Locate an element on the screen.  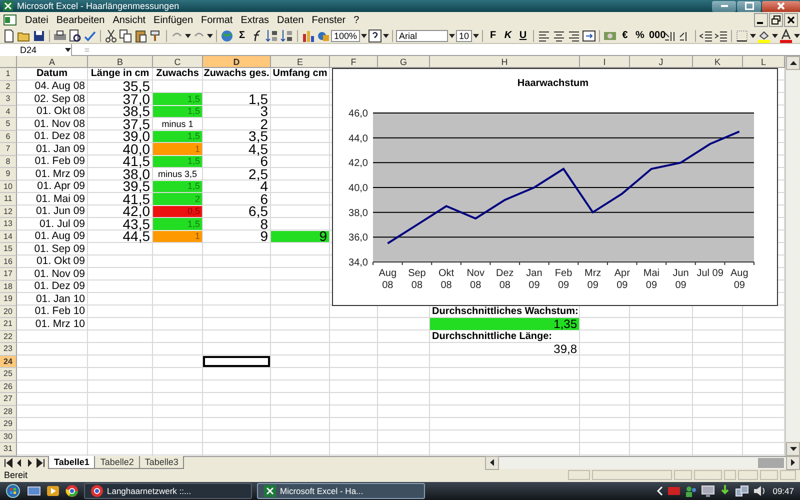
row-header: 30 is located at coordinates (8, 436).